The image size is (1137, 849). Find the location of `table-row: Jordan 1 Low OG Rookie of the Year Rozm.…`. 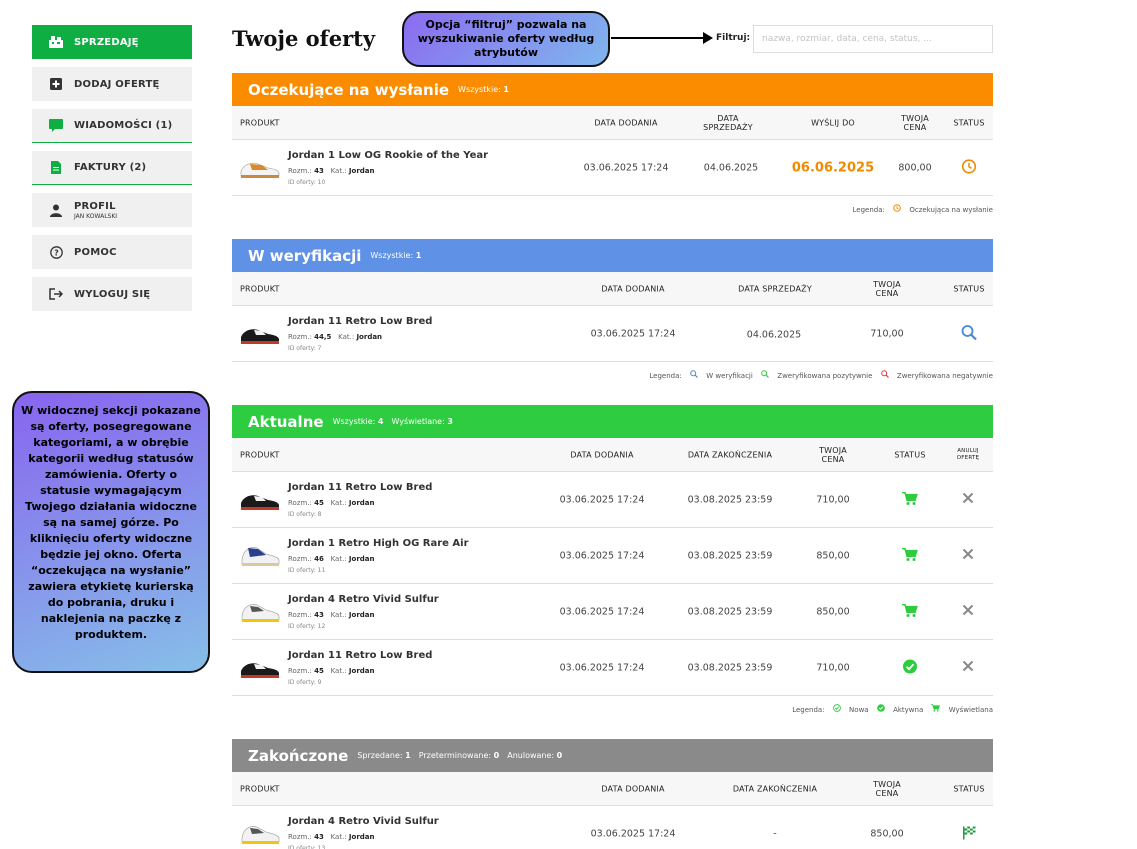

table-row: Jordan 1 Low OG Rookie of the Year Rozm.… is located at coordinates (612, 168).